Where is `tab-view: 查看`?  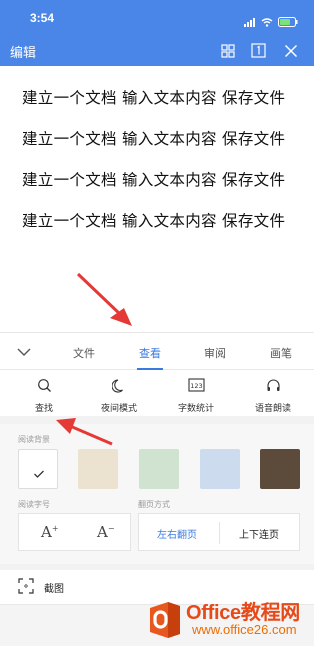 tab-view: 查看 is located at coordinates (150, 353).